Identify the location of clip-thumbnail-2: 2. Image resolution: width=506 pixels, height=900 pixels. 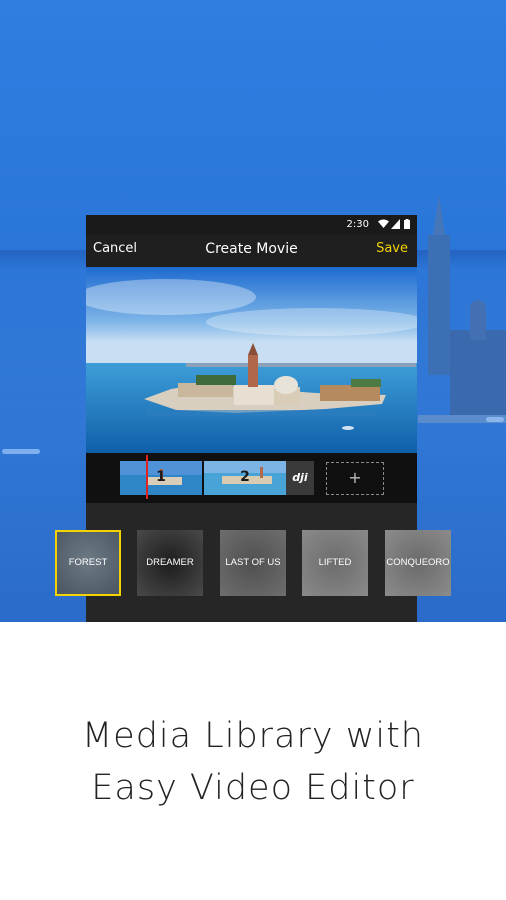
(245, 478).